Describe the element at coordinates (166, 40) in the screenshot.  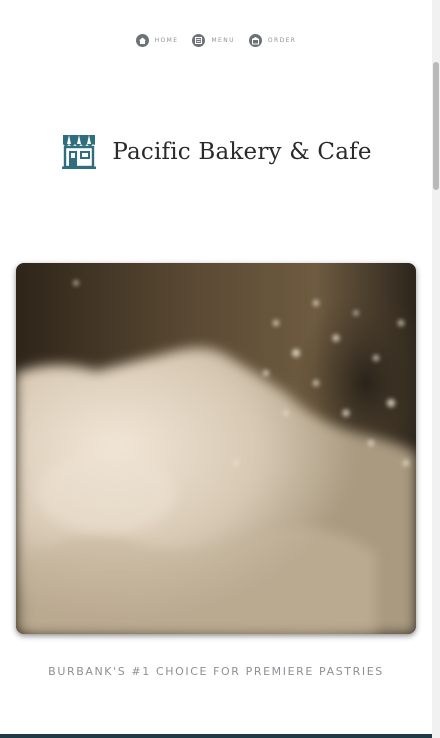
I see `nav-label-home: HOME` at that location.